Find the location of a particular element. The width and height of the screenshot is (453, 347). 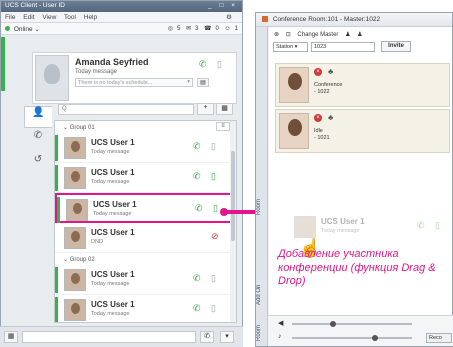

scrollbar-thumb is located at coordinates (233, 196).